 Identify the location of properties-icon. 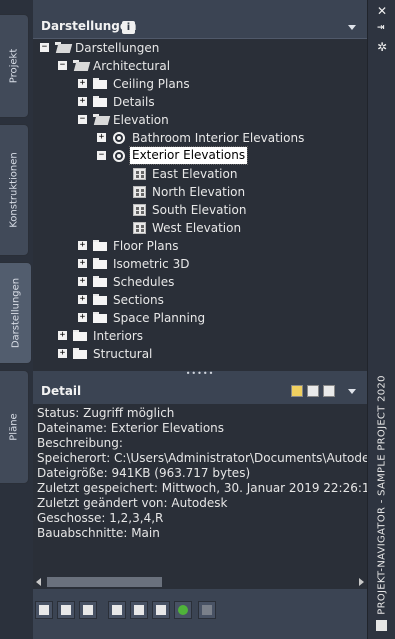
(117, 610).